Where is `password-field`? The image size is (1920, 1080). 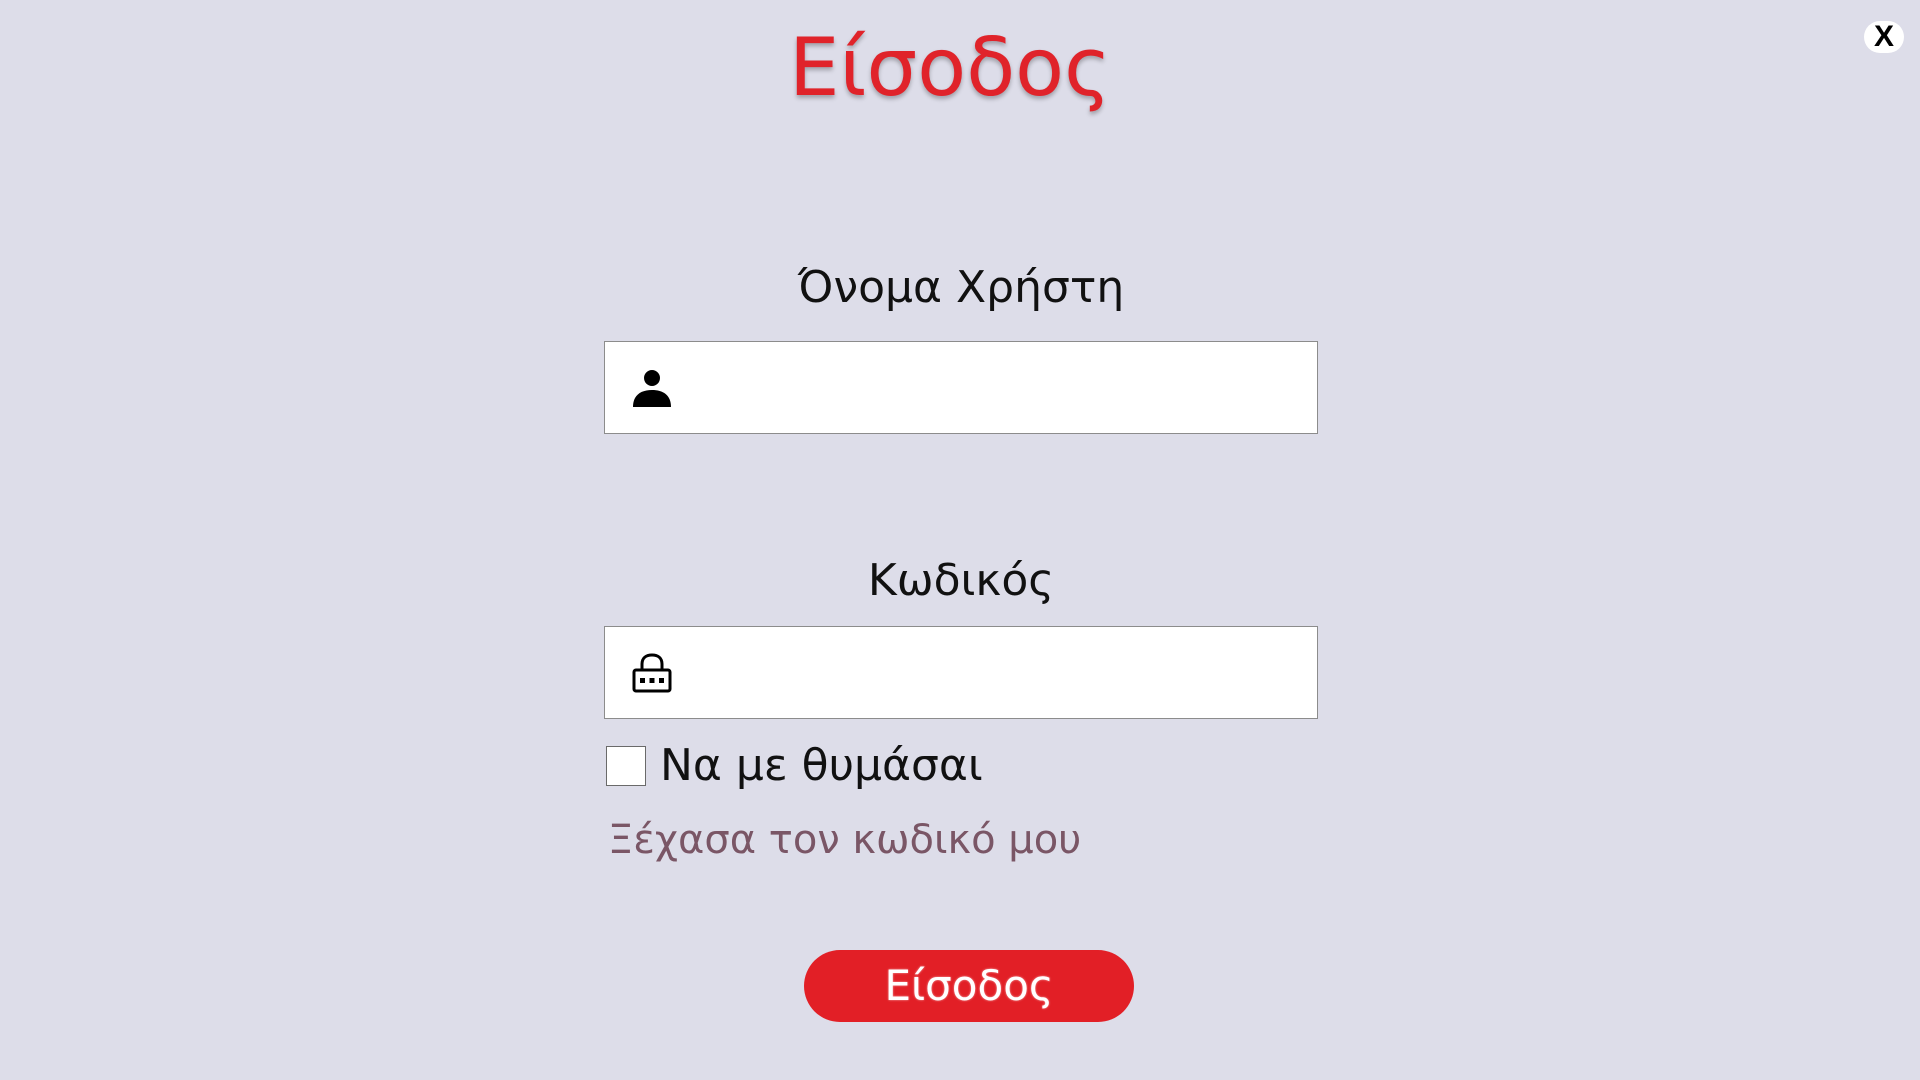
password-field is located at coordinates (961, 673).